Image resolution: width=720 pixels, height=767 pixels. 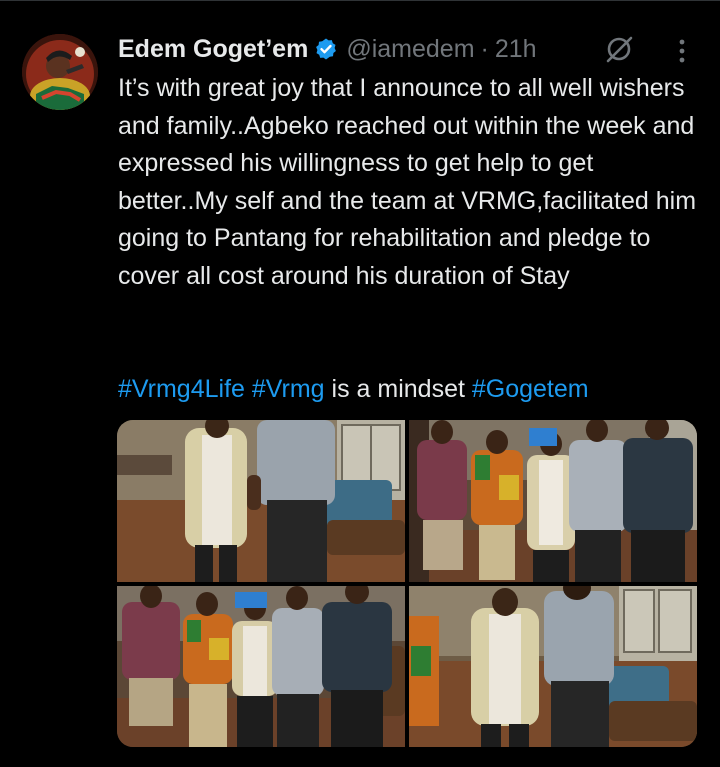 I want to click on divider, so click(x=360, y=0).